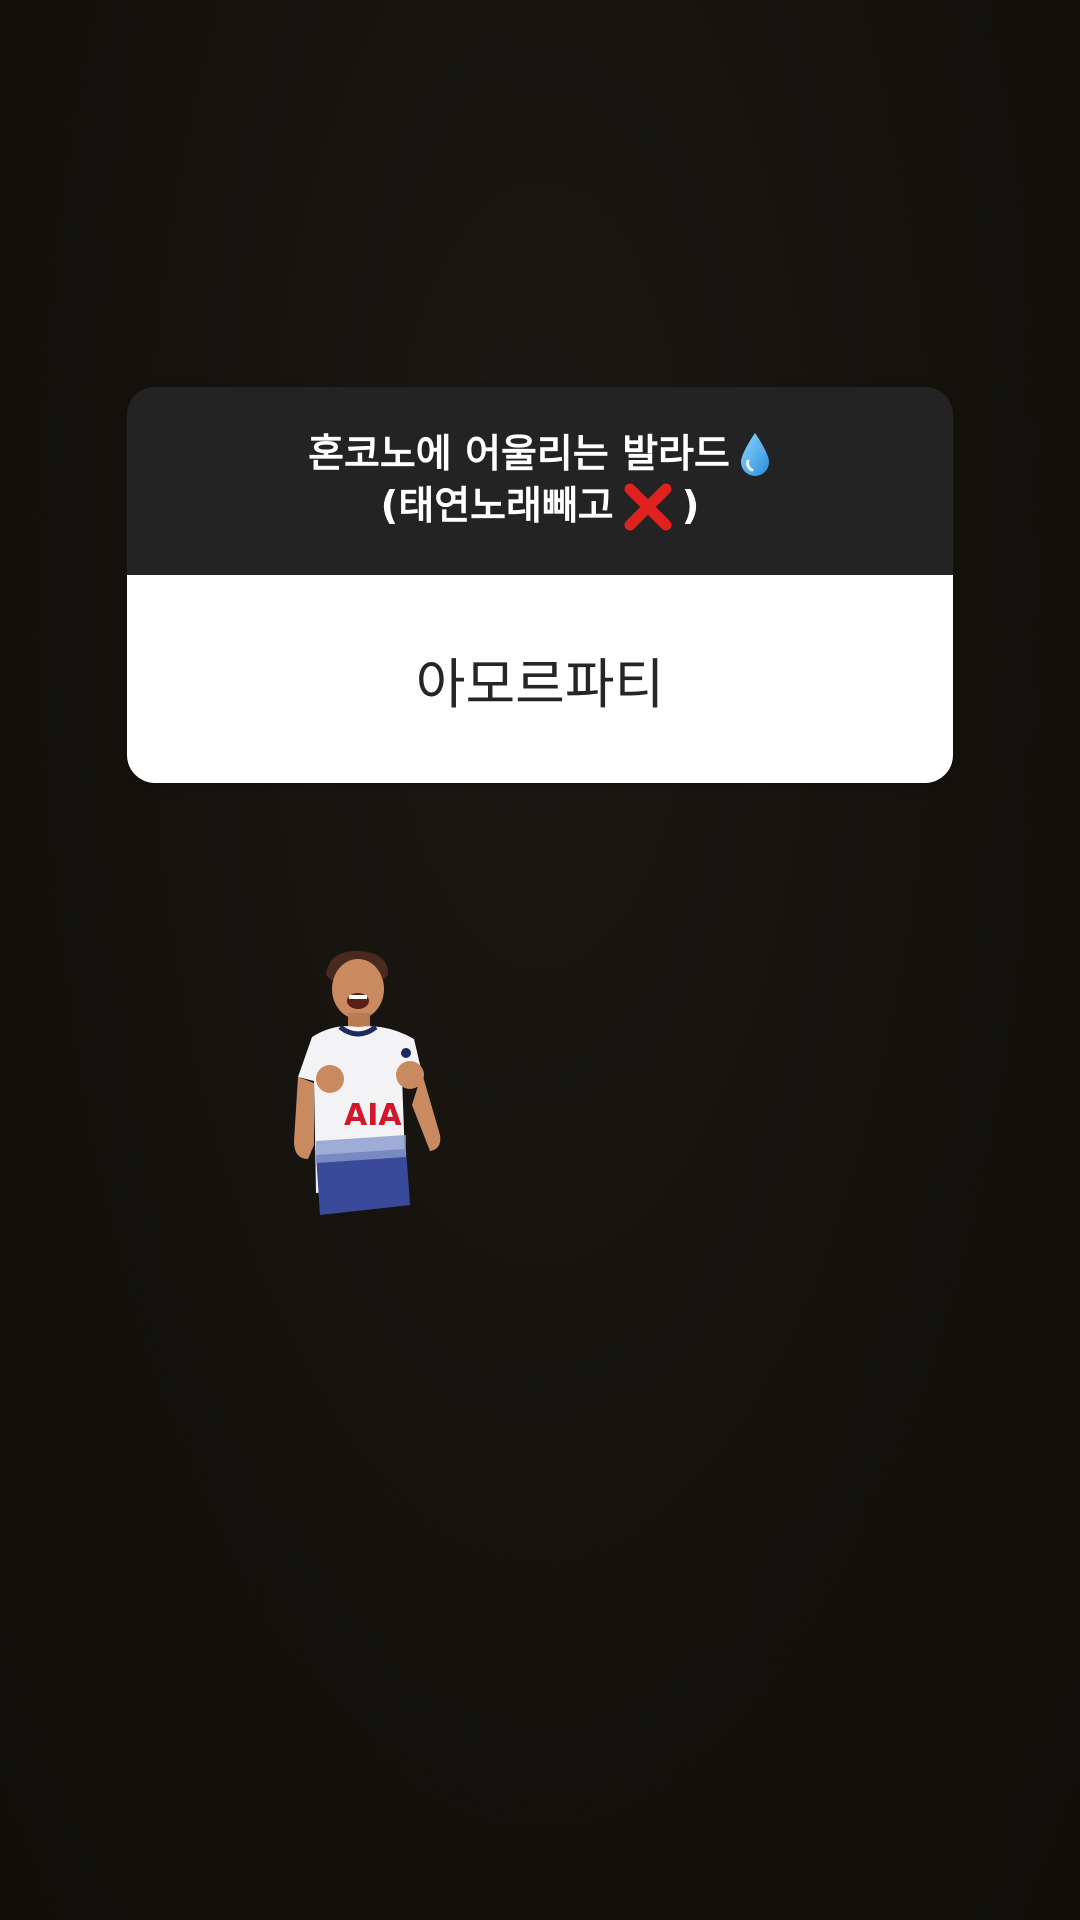  What do you see at coordinates (497, 506) in the screenshot?
I see `question-text-2: (태연노래빼고` at bounding box center [497, 506].